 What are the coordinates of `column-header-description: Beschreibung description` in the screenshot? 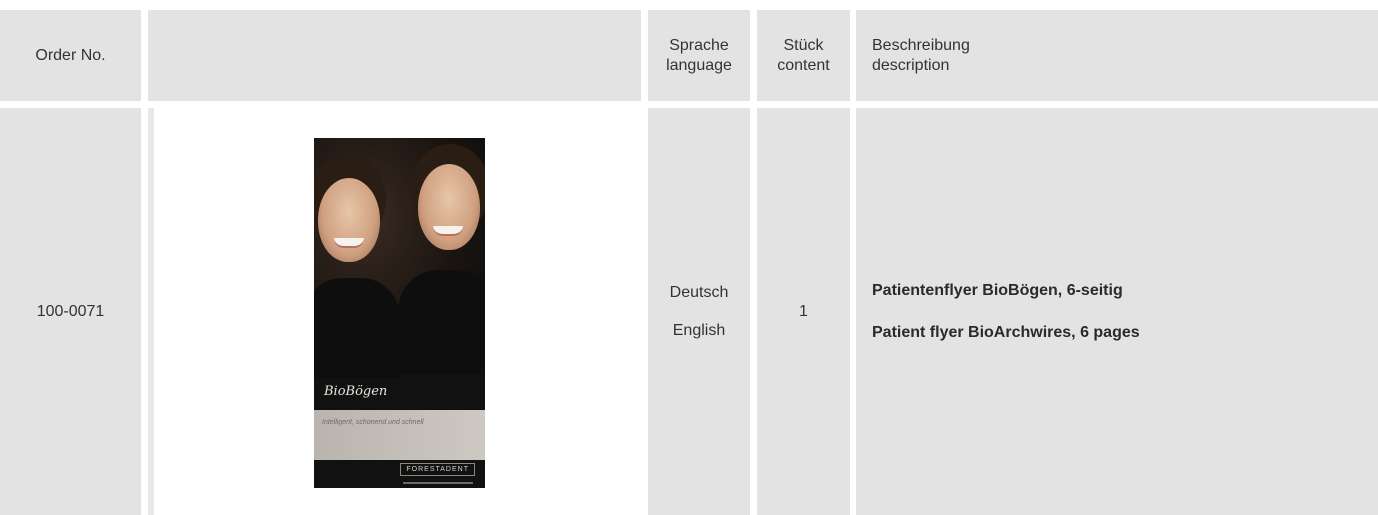 It's located at (1117, 55).